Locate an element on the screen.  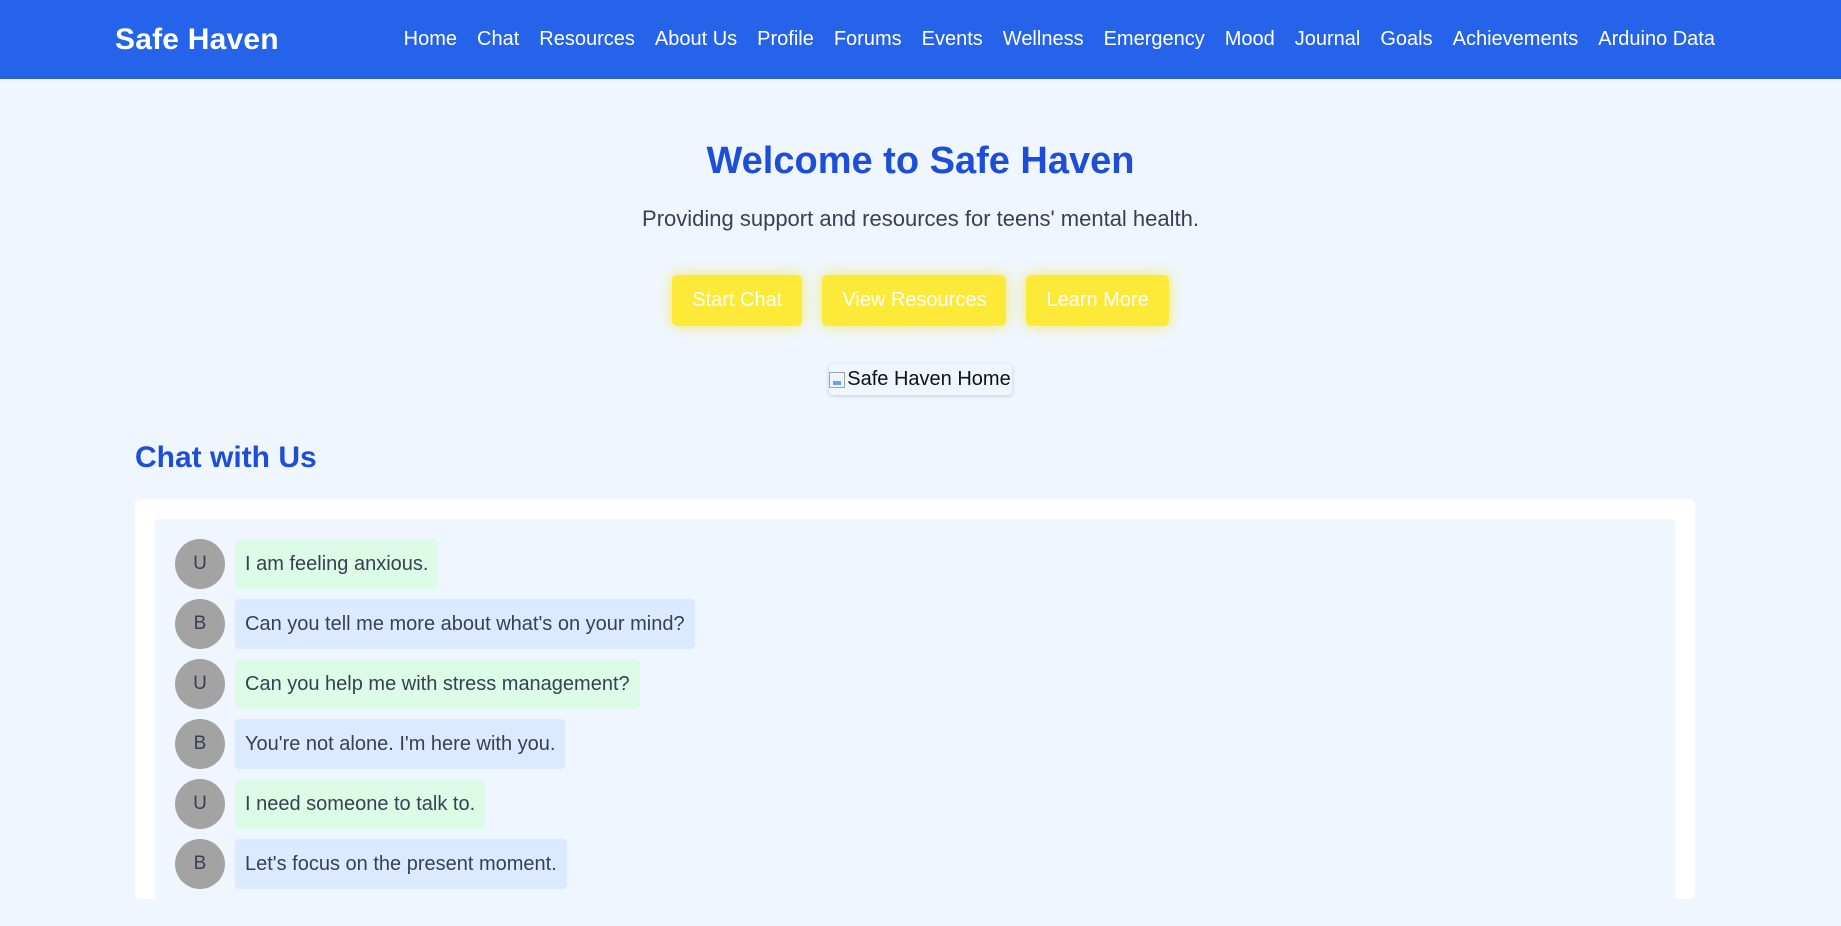
brand-logo-text: Safe Haven is located at coordinates (197, 40).